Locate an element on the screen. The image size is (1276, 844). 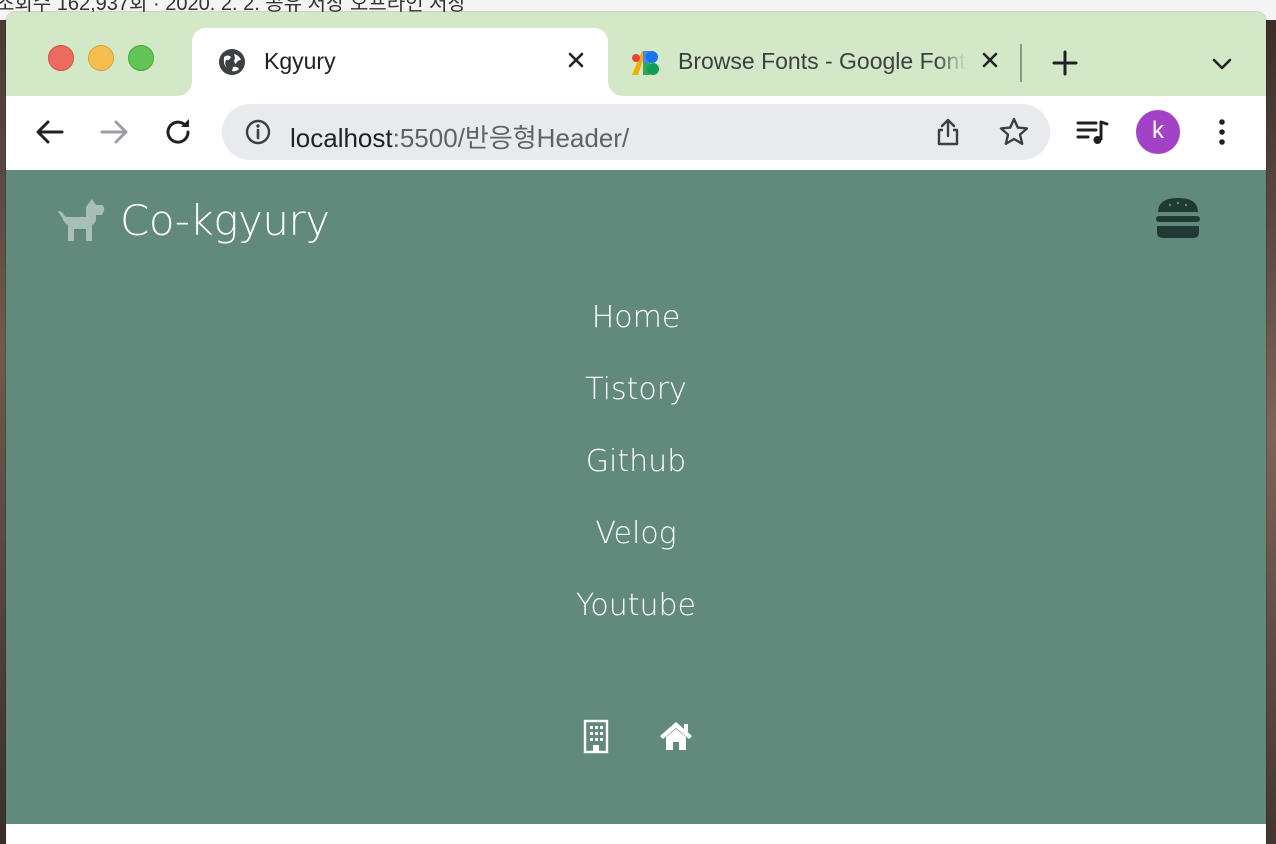
nav-link-velog: Velog is located at coordinates (635, 533).